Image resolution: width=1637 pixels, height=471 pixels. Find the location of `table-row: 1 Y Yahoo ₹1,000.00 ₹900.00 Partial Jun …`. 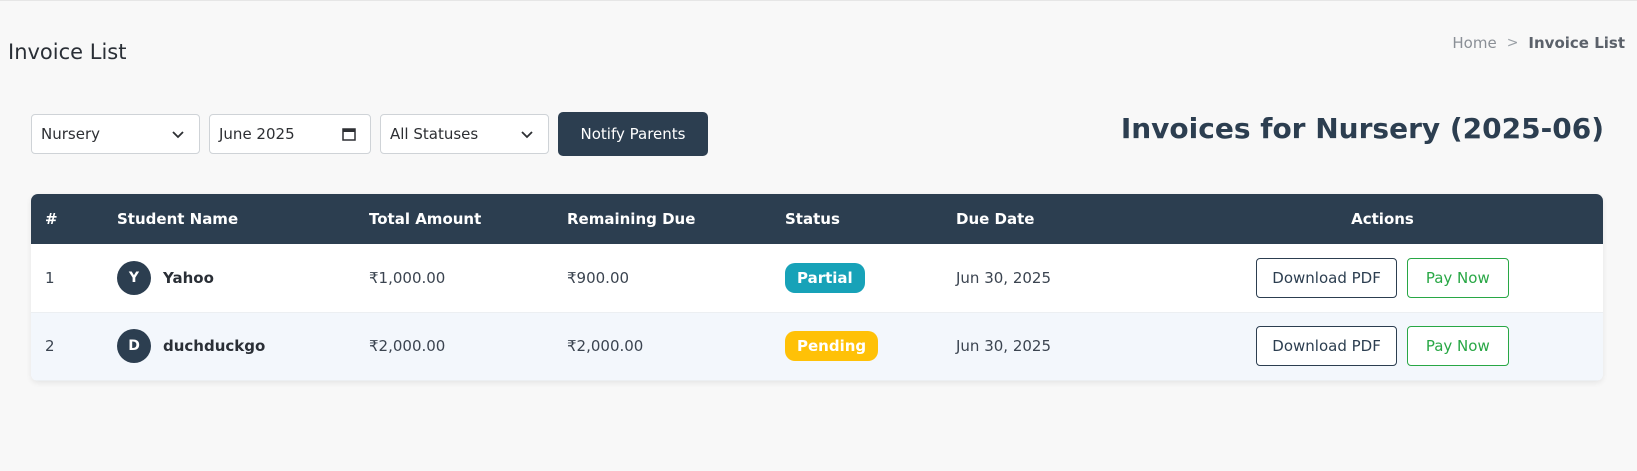

table-row: 1 Y Yahoo ₹1,000.00 ₹900.00 Partial Jun … is located at coordinates (817, 278).